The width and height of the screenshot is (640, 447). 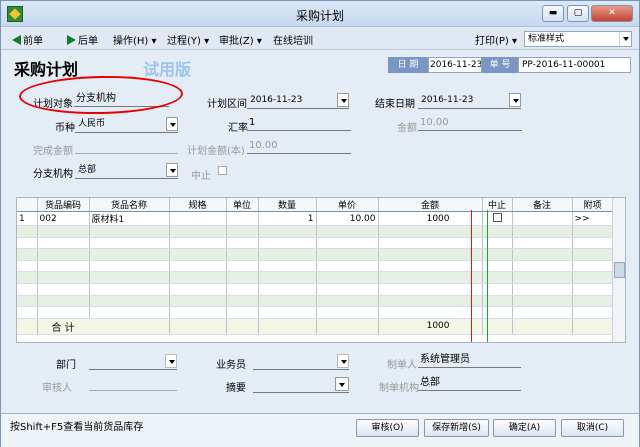 I want to click on training-button: 在线培训, so click(x=293, y=39).